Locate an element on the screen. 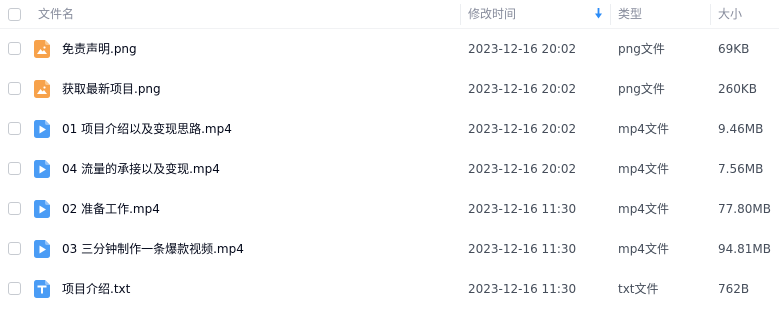 This screenshot has height=309, width=779. file-size: 9.46MB is located at coordinates (741, 129).